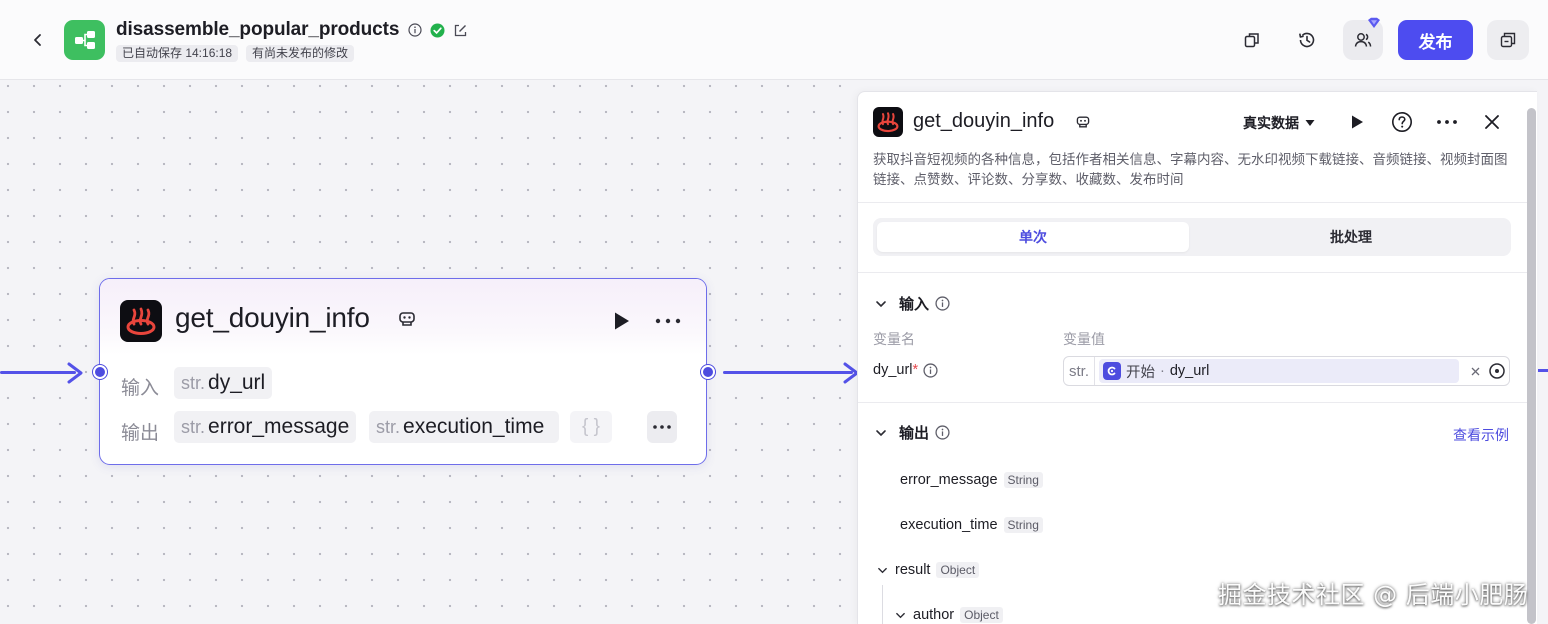  What do you see at coordinates (893, 370) in the screenshot?
I see `var-name-text: dy_url` at bounding box center [893, 370].